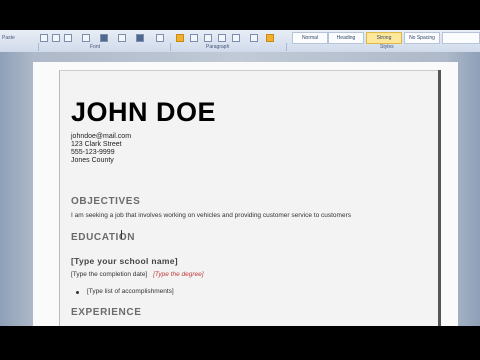 The width and height of the screenshot is (480, 360). I want to click on contact-email: johndoe@mail.com, so click(101, 137).